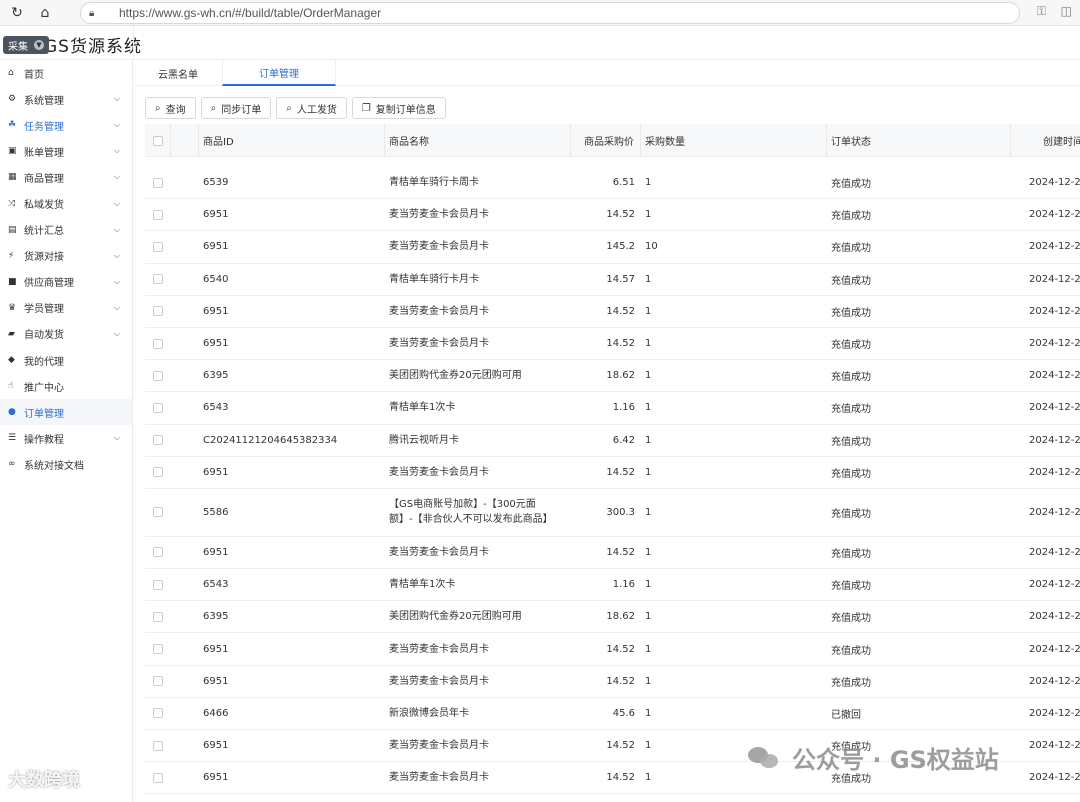 The image size is (1080, 802). I want to click on key-icon: ⚿, so click(1041, 11).